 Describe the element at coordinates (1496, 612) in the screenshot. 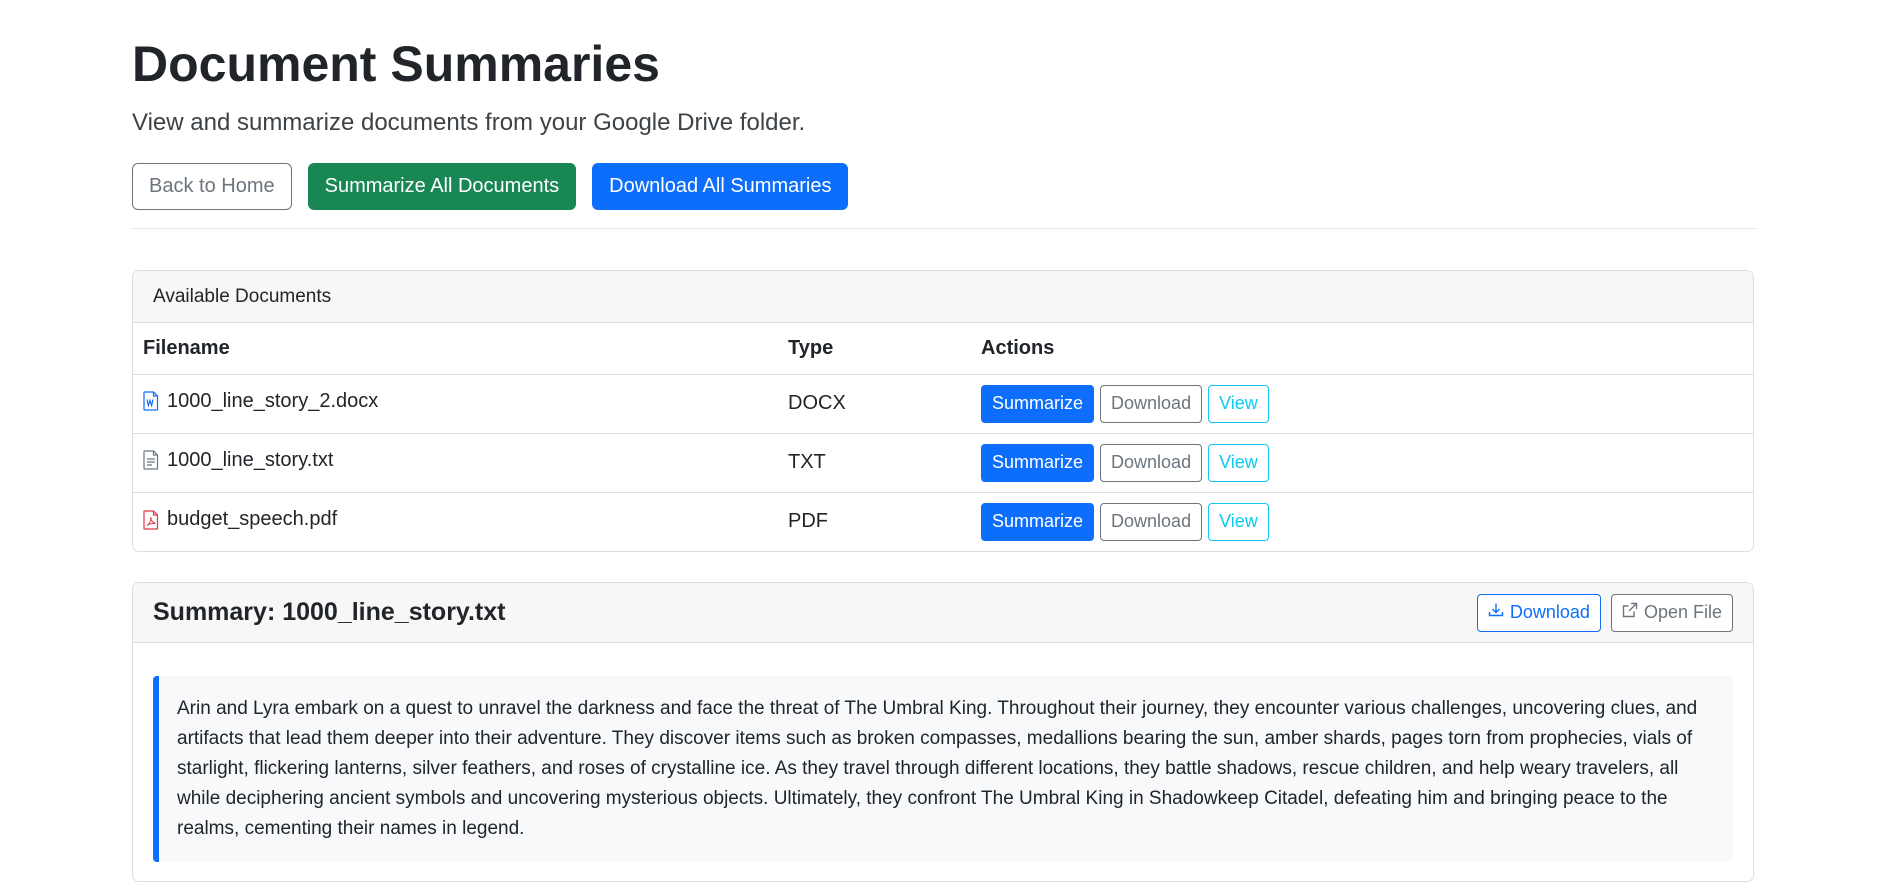

I see `download-icon` at that location.